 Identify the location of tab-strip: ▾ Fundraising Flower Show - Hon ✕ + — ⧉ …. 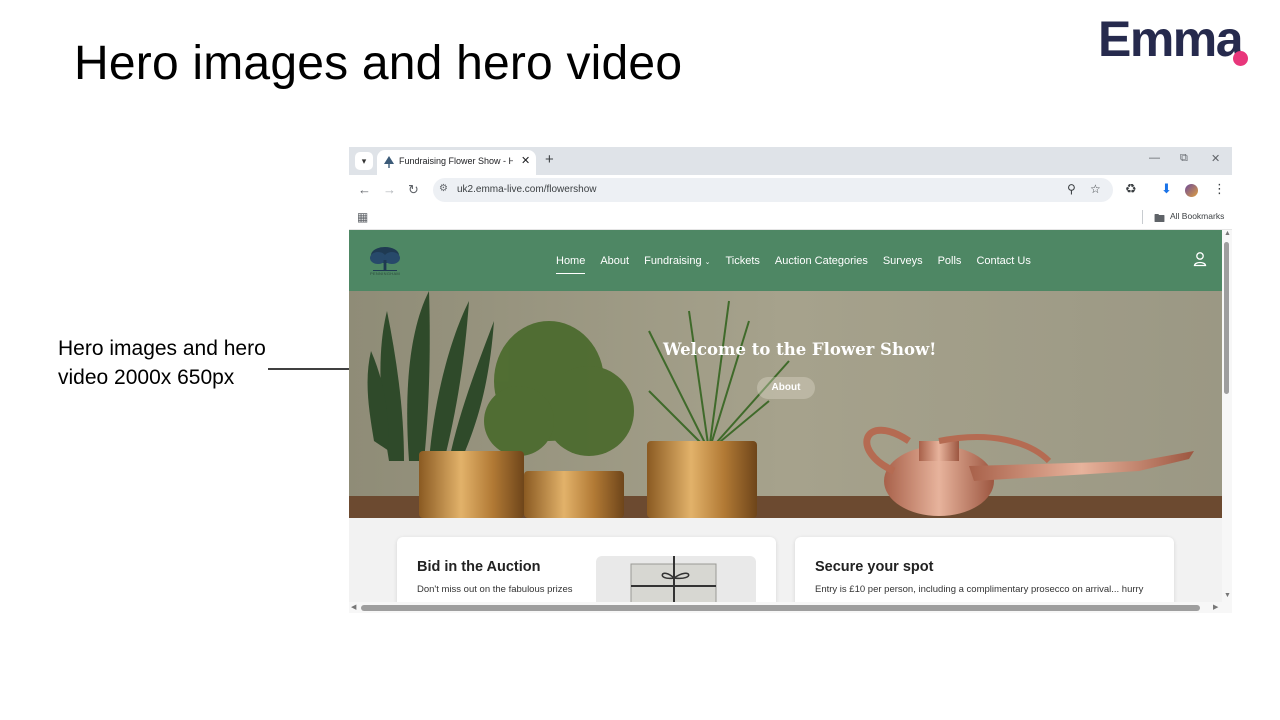
(790, 161).